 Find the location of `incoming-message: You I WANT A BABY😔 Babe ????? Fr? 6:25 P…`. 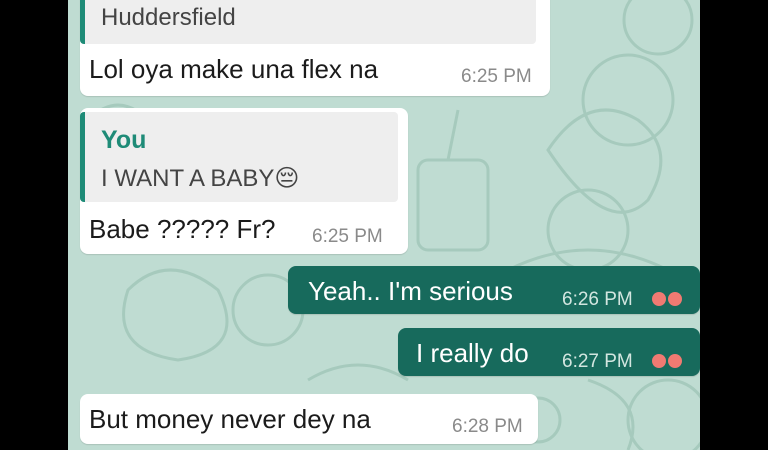

incoming-message: You I WANT A BABY😔 Babe ????? Fr? 6:25 P… is located at coordinates (244, 181).